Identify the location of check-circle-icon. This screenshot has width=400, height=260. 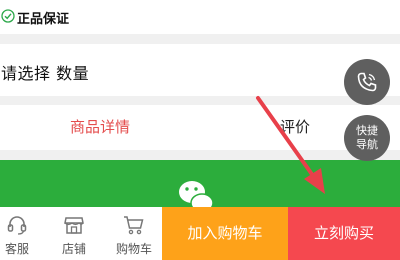
(8, 16).